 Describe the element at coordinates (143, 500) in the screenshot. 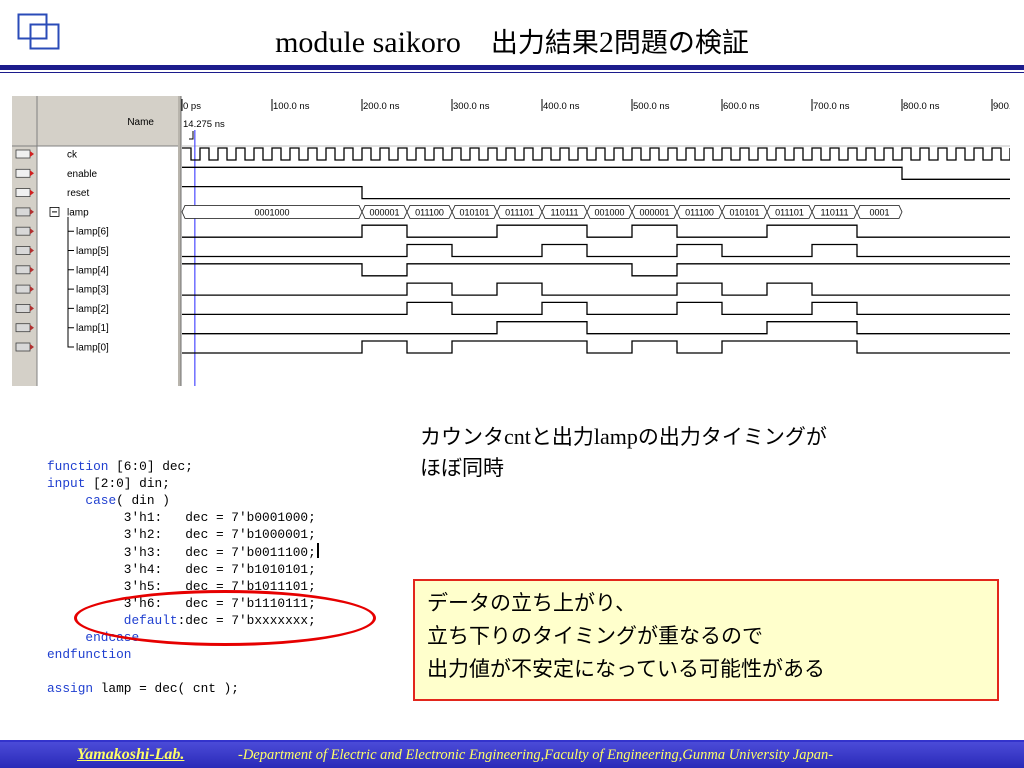

I see `code-line-3: ( din )` at that location.